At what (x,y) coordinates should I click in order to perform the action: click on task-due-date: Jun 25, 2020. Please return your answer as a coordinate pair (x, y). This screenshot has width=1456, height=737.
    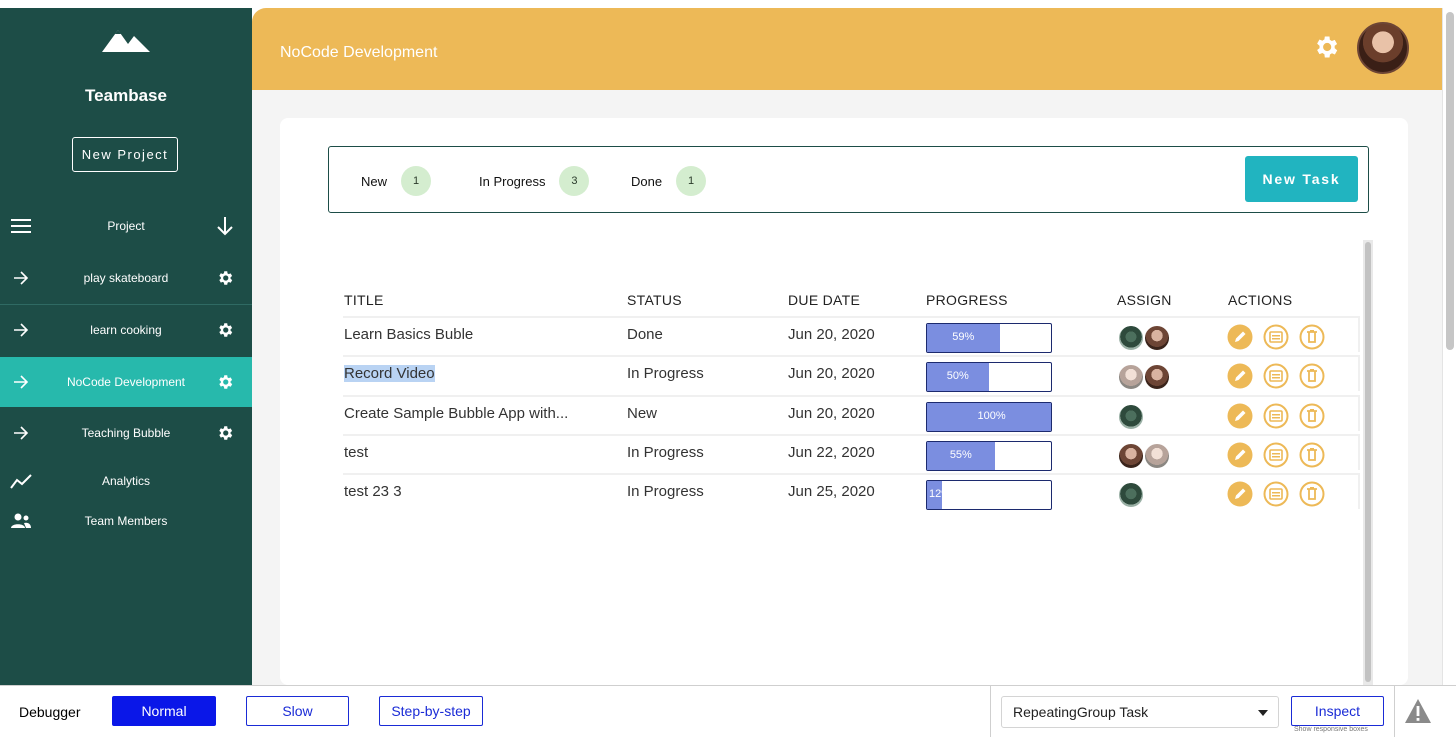
    Looking at the image, I should click on (831, 491).